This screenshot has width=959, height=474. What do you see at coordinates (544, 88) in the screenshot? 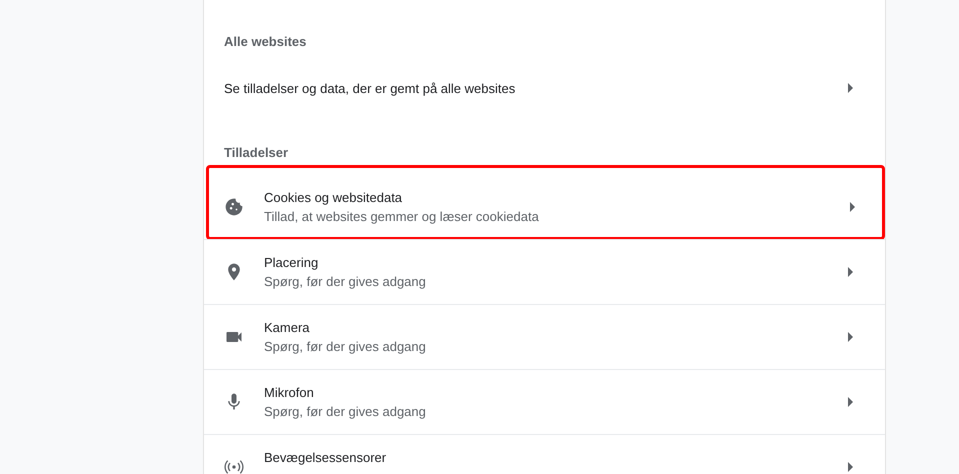
I see `settings-row: Se tilladelser og data, der er gemt på alle websites` at bounding box center [544, 88].